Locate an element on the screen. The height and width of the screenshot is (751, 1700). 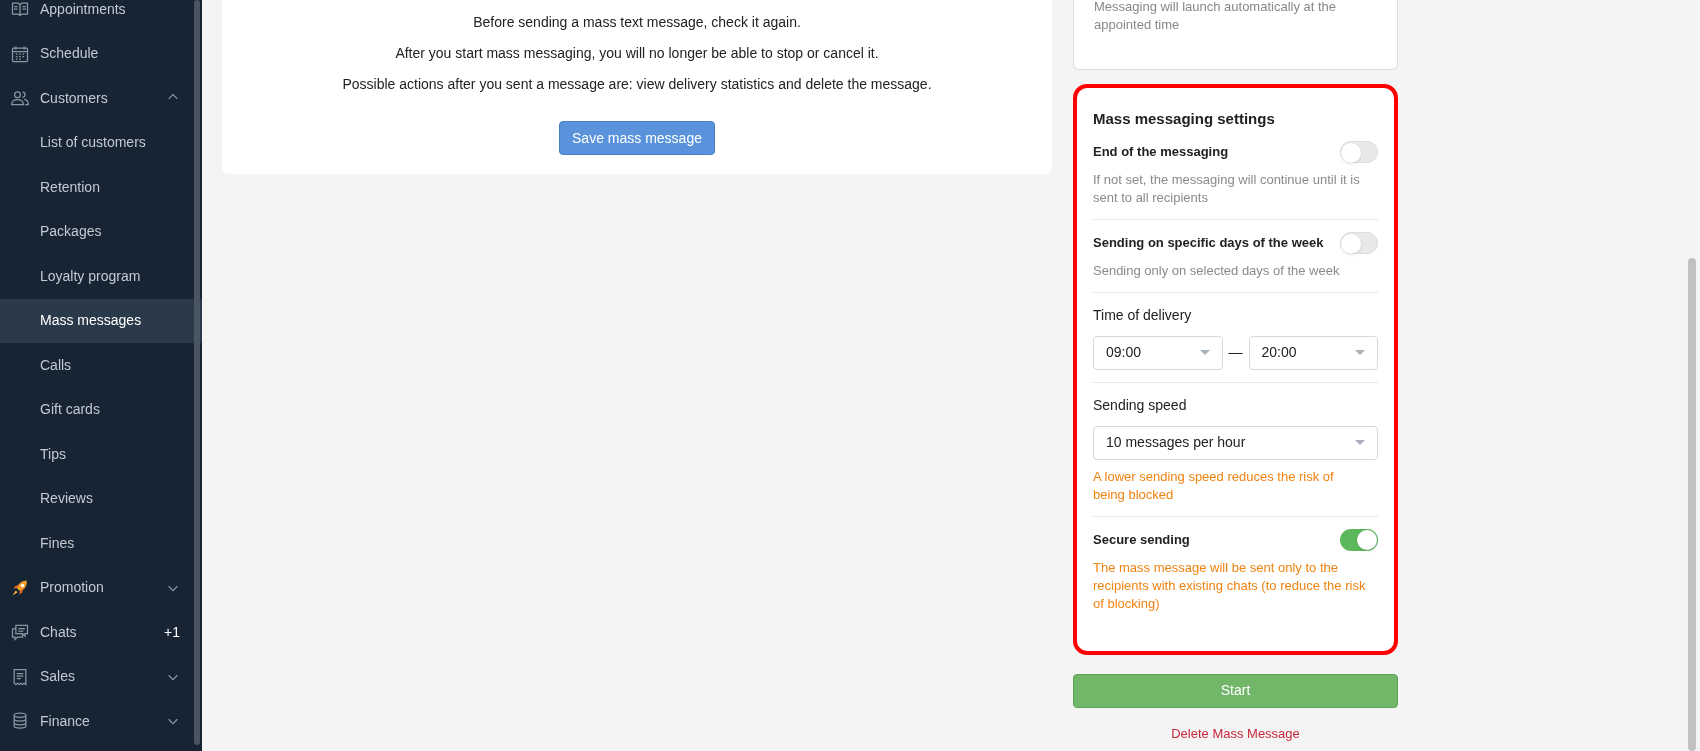
sidebar-item: Sales is located at coordinates (101, 676).